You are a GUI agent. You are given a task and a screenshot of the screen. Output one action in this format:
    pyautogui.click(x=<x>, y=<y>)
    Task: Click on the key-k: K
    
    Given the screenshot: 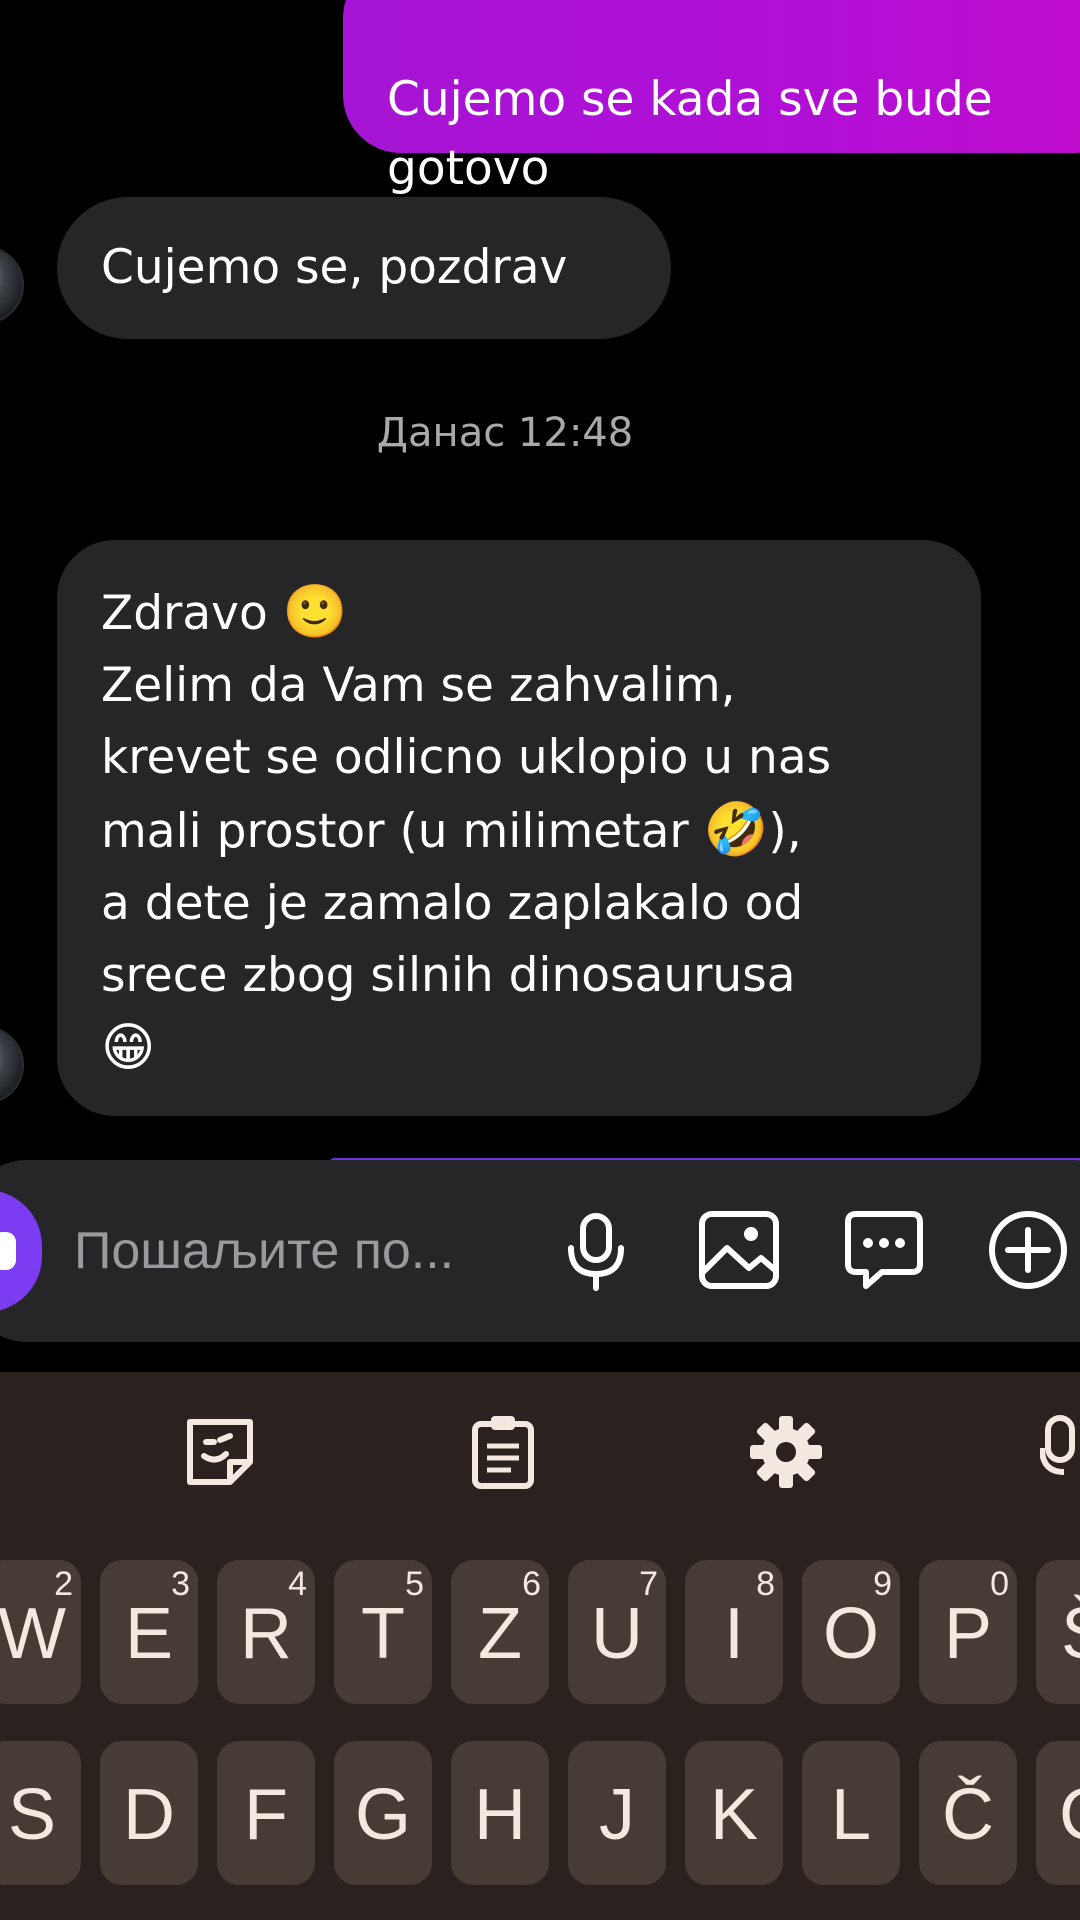 What is the action you would take?
    pyautogui.click(x=734, y=1813)
    